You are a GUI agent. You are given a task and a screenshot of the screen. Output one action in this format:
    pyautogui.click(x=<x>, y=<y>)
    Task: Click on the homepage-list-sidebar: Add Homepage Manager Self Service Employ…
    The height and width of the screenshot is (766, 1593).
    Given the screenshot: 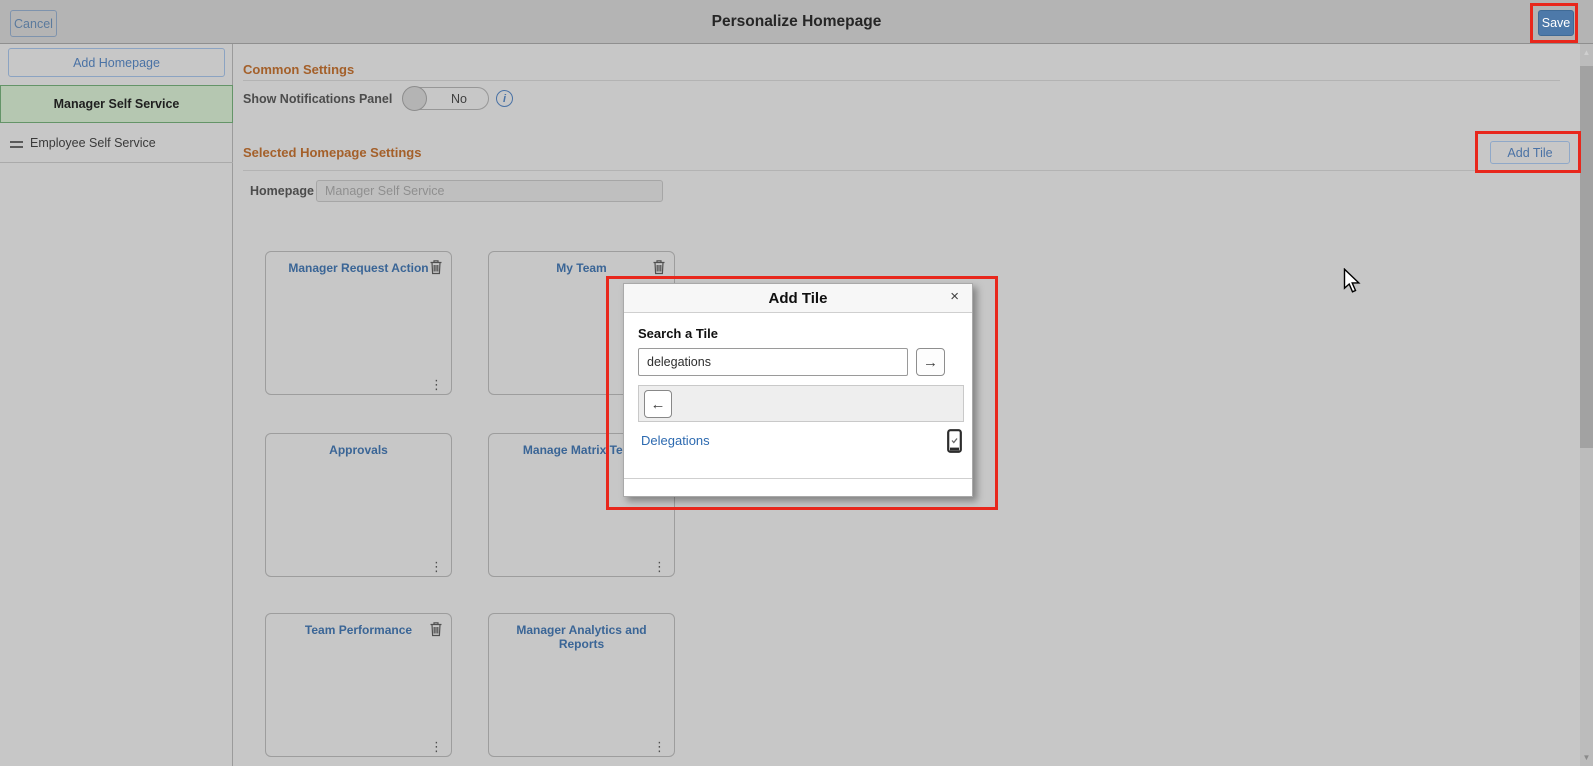 What is the action you would take?
    pyautogui.click(x=116, y=405)
    